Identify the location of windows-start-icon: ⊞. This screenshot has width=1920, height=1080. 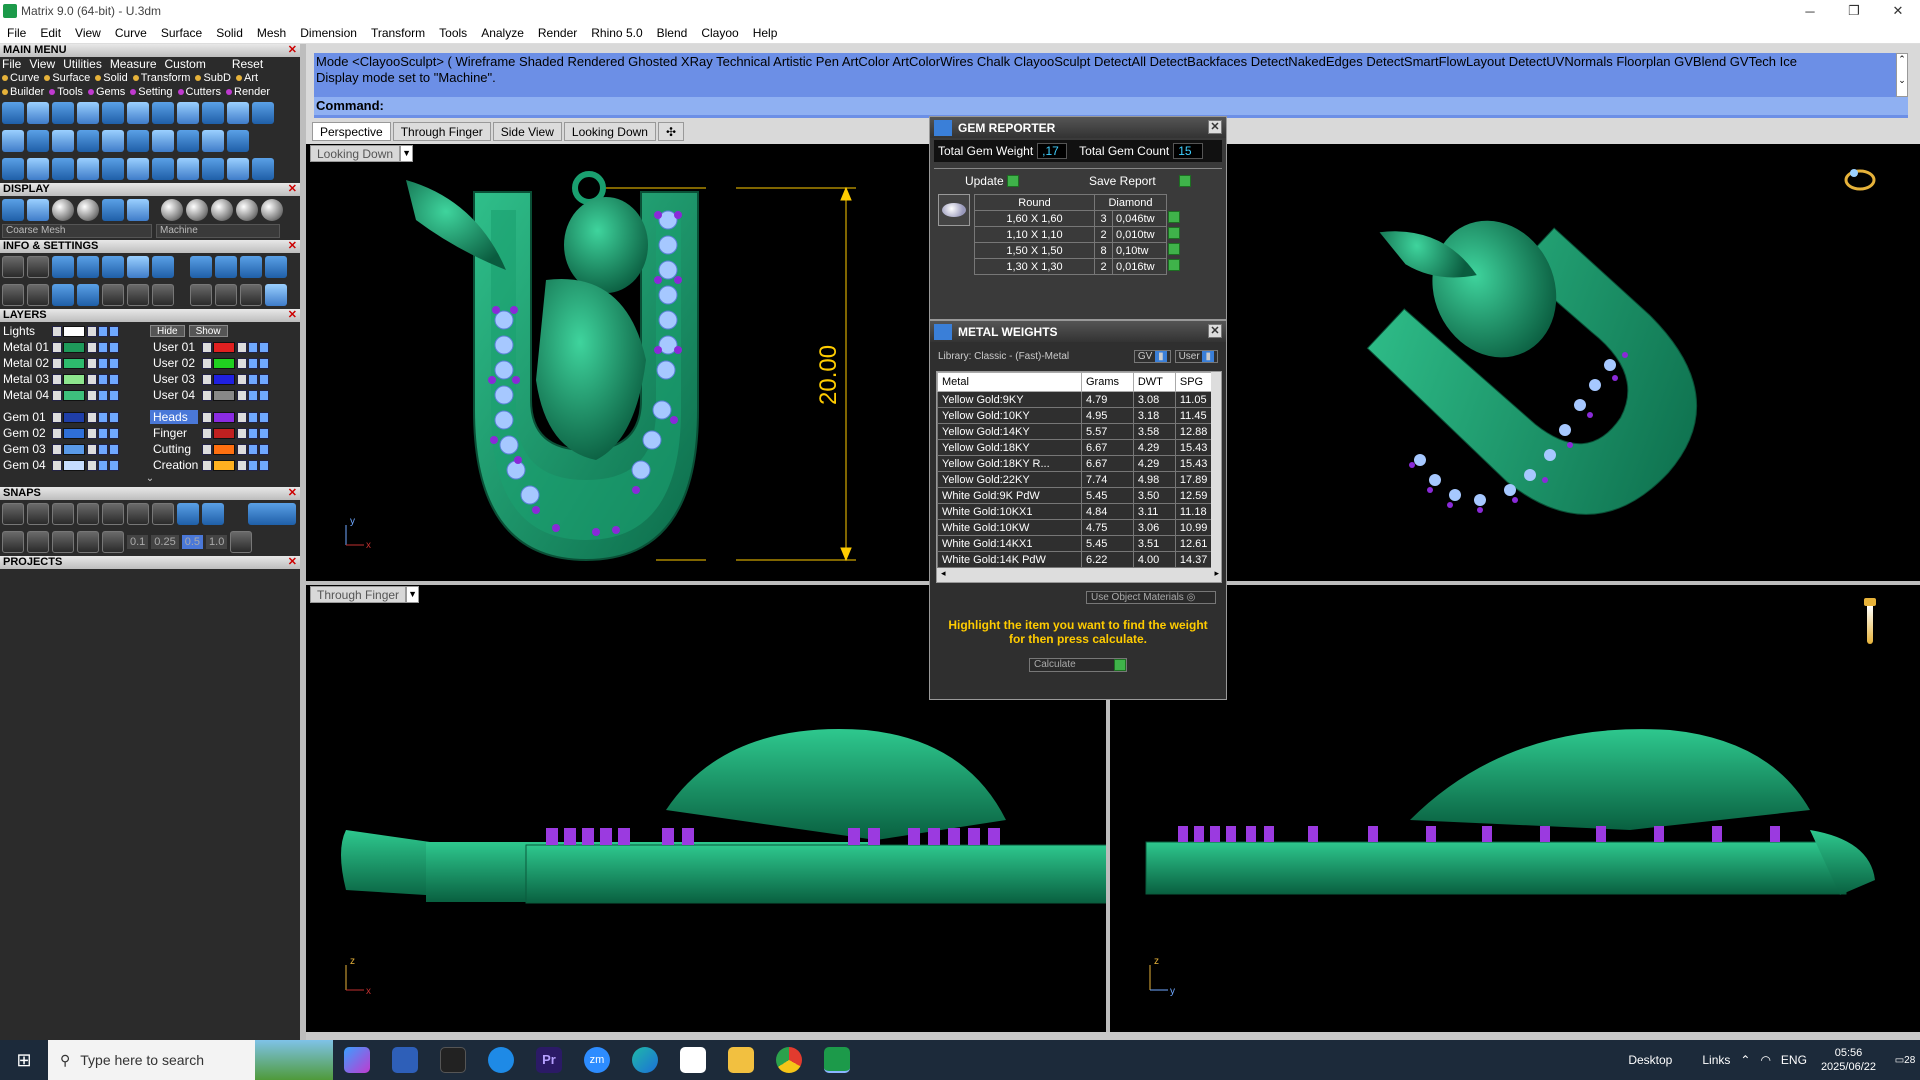
(24, 1060).